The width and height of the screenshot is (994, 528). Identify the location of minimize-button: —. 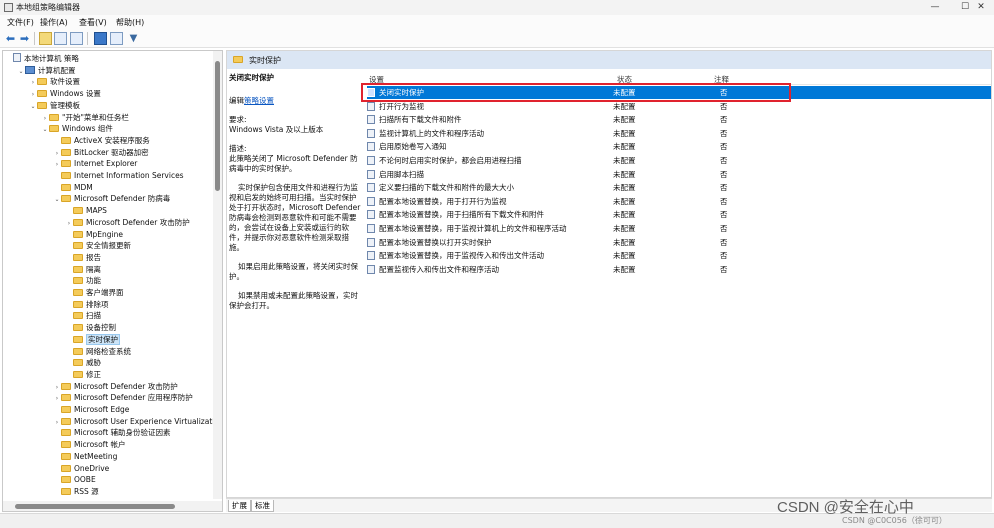
(935, 7).